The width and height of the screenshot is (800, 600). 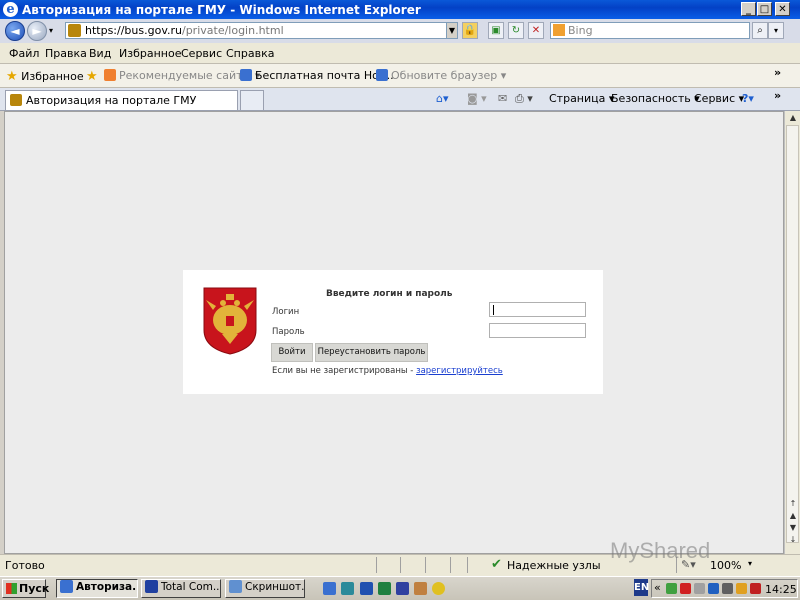 What do you see at coordinates (755, 588) in the screenshot?
I see `tray-shield-icon` at bounding box center [755, 588].